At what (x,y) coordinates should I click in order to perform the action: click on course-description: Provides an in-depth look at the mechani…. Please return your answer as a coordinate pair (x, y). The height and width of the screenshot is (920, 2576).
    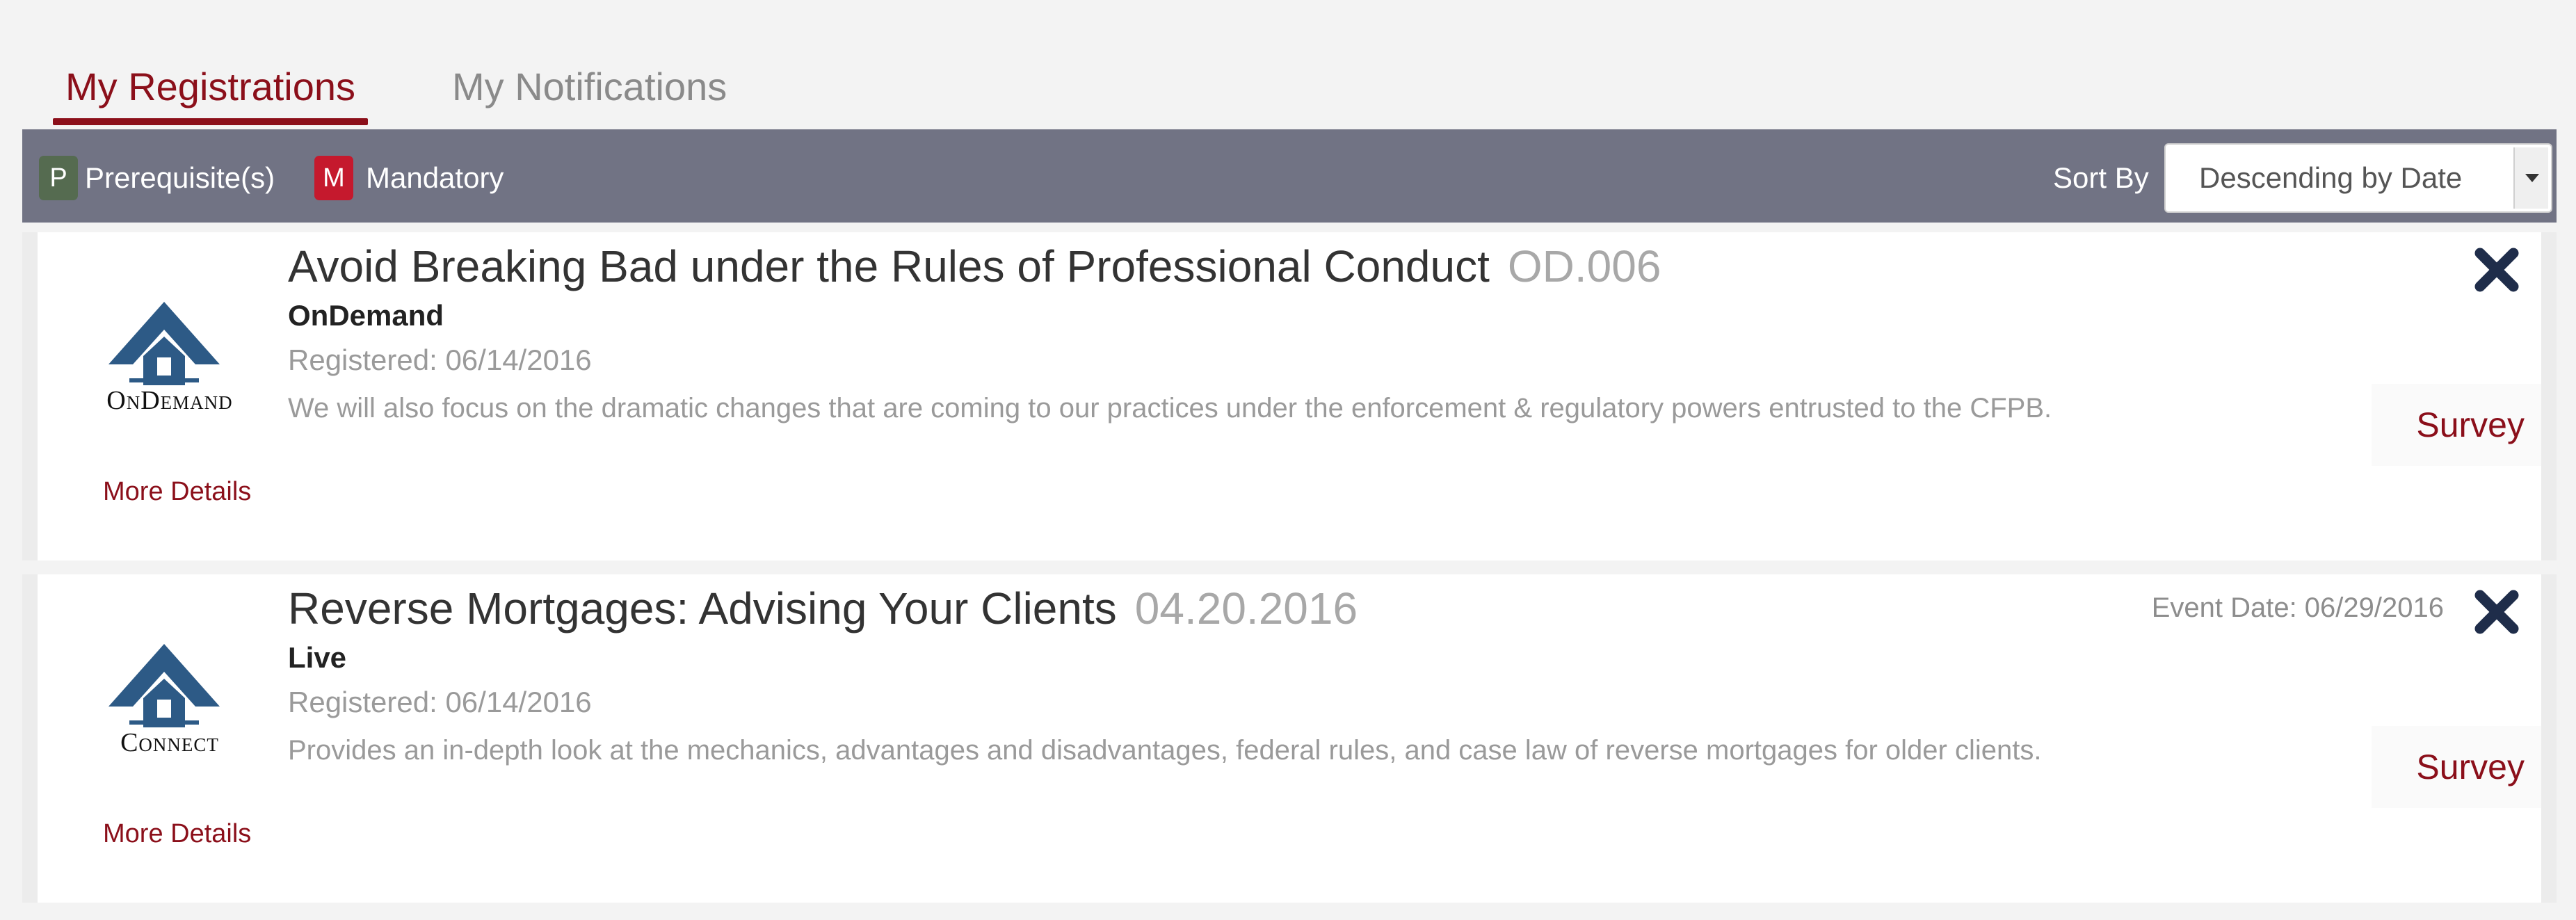
    Looking at the image, I should click on (1165, 750).